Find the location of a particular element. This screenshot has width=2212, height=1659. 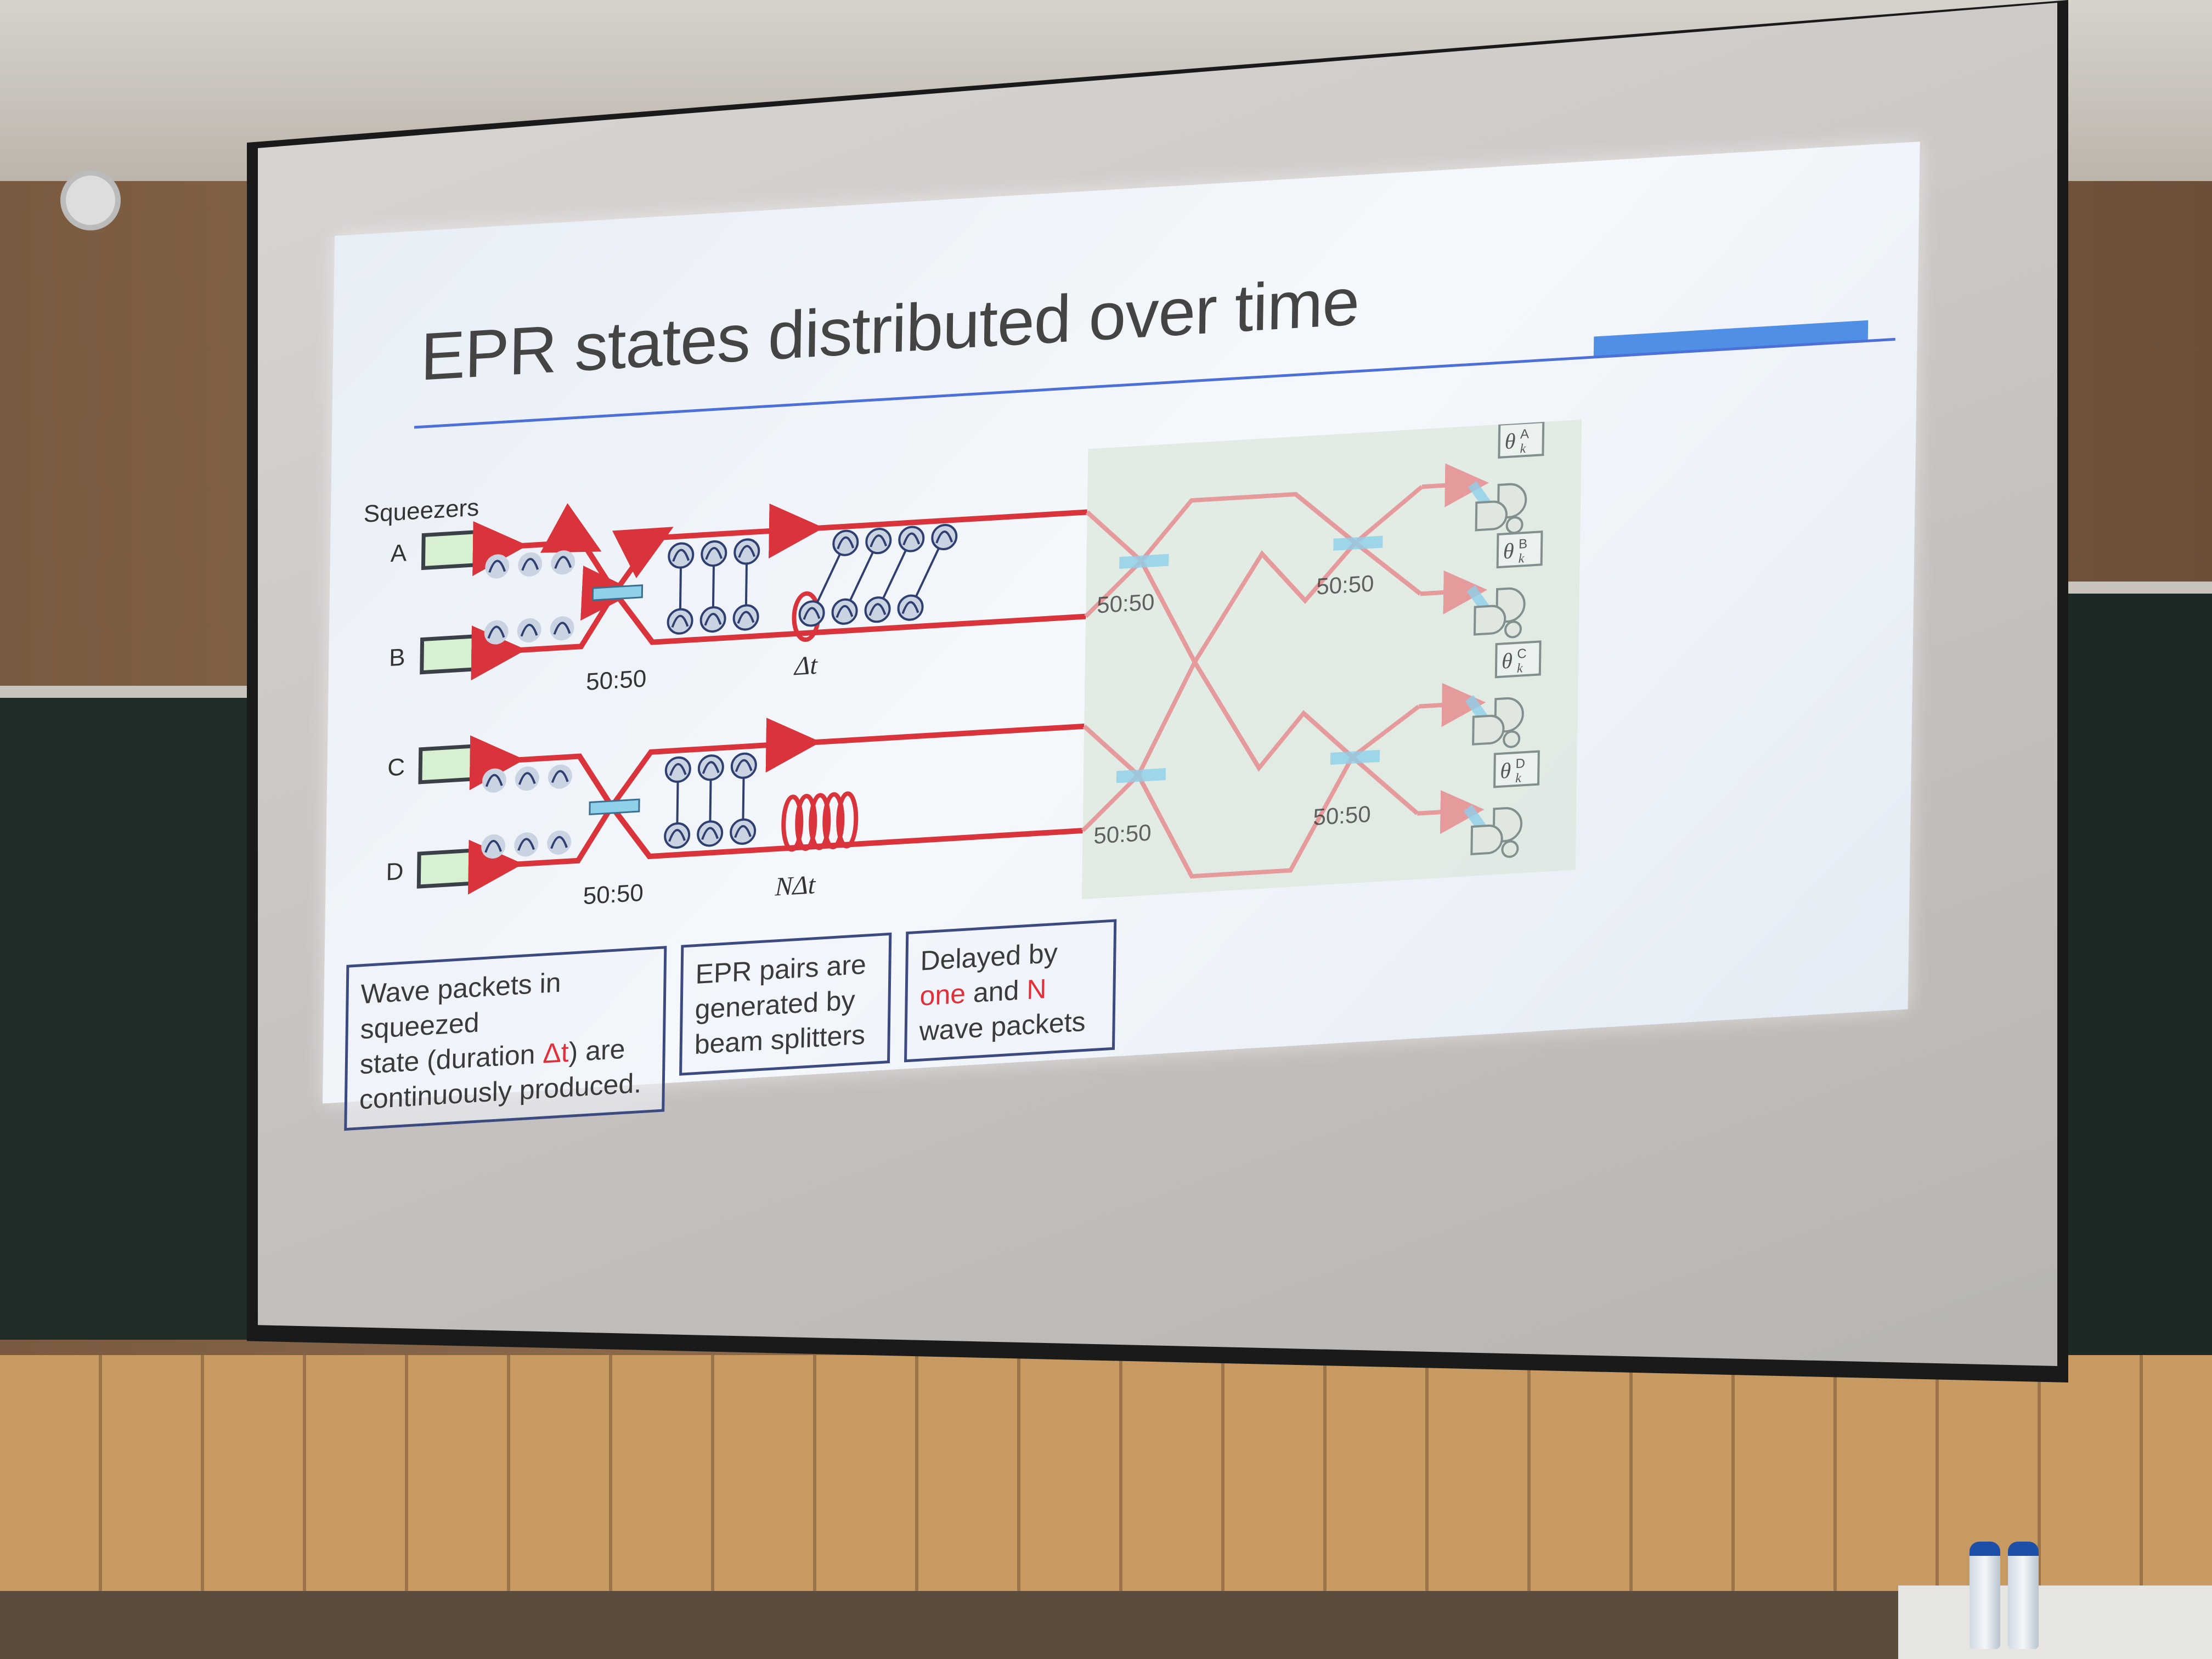

splitter-label-cd: 50:50 is located at coordinates (613, 895).